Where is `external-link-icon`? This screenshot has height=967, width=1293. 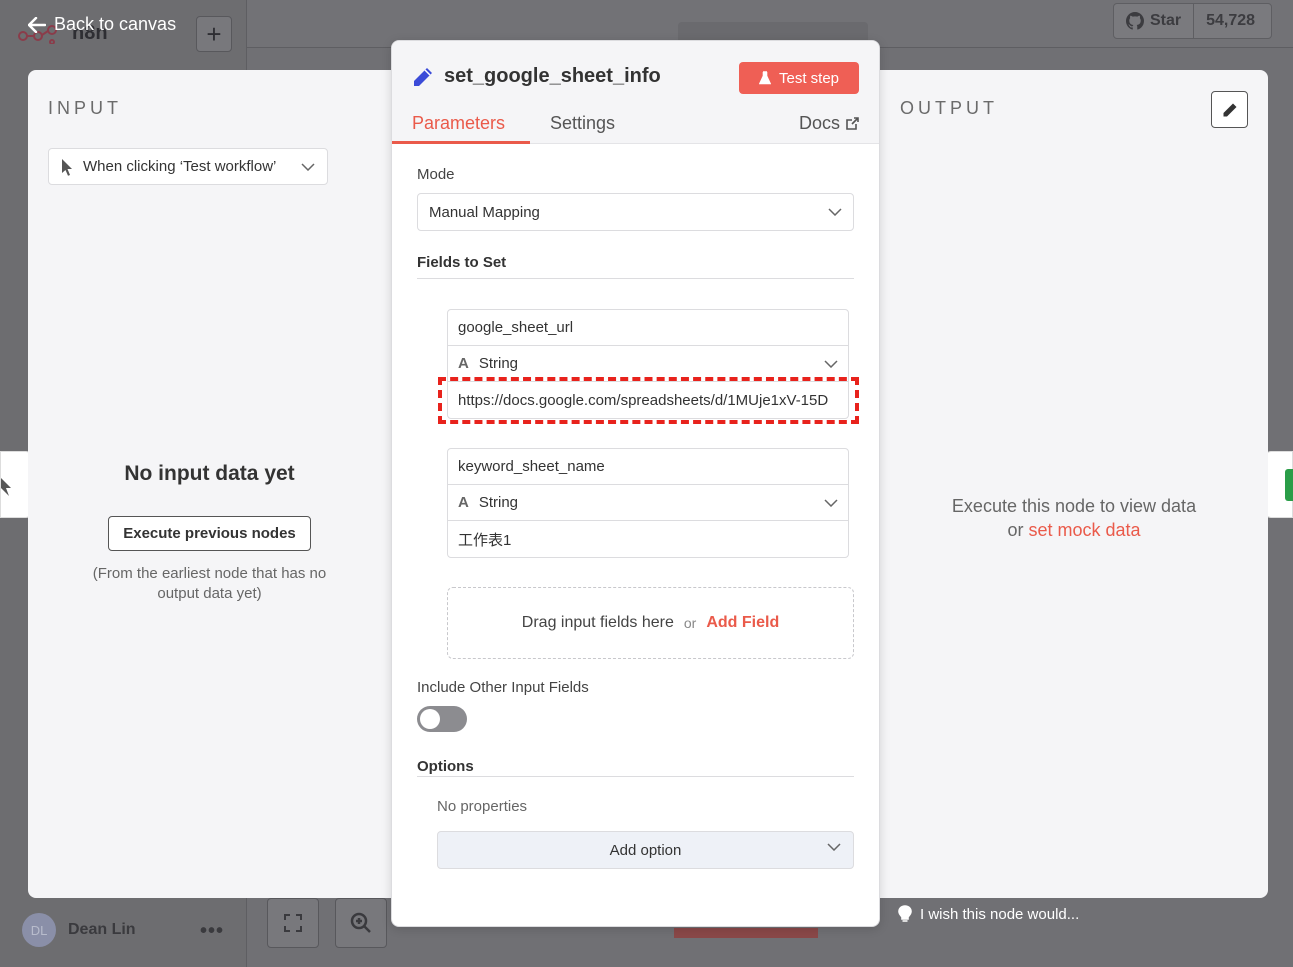 external-link-icon is located at coordinates (852, 123).